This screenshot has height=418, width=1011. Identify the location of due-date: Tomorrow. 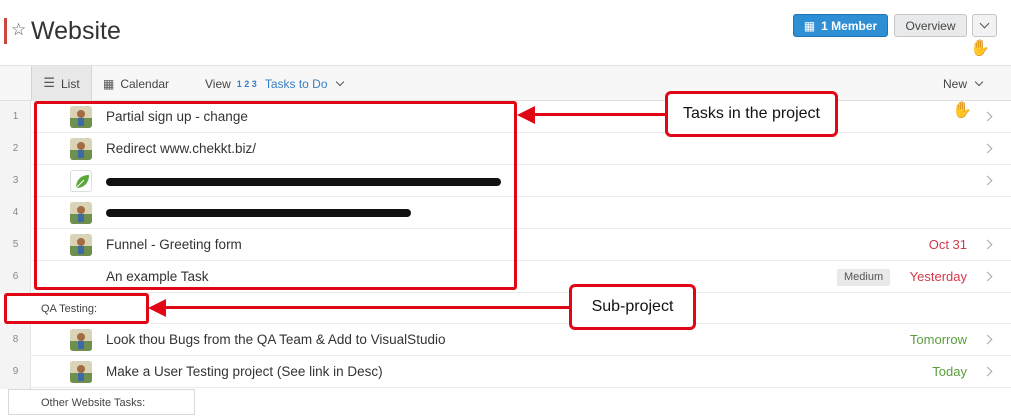
(938, 340).